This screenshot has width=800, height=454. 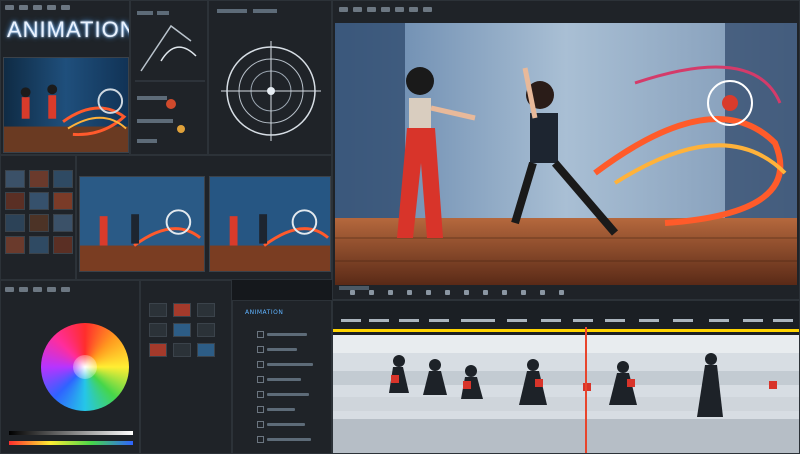 I want to click on asset-browser, so click(x=38, y=217).